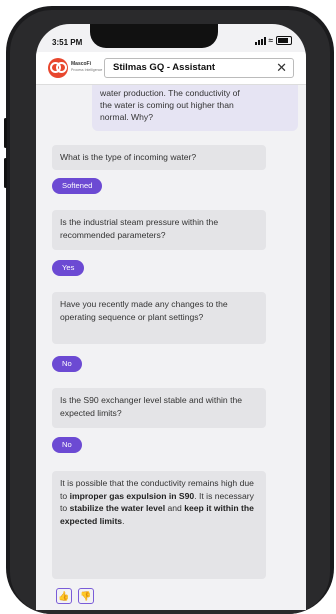 The width and height of the screenshot is (336, 614). I want to click on assistant-title-tab: Stilmas GQ - Assistant ✕, so click(199, 68).